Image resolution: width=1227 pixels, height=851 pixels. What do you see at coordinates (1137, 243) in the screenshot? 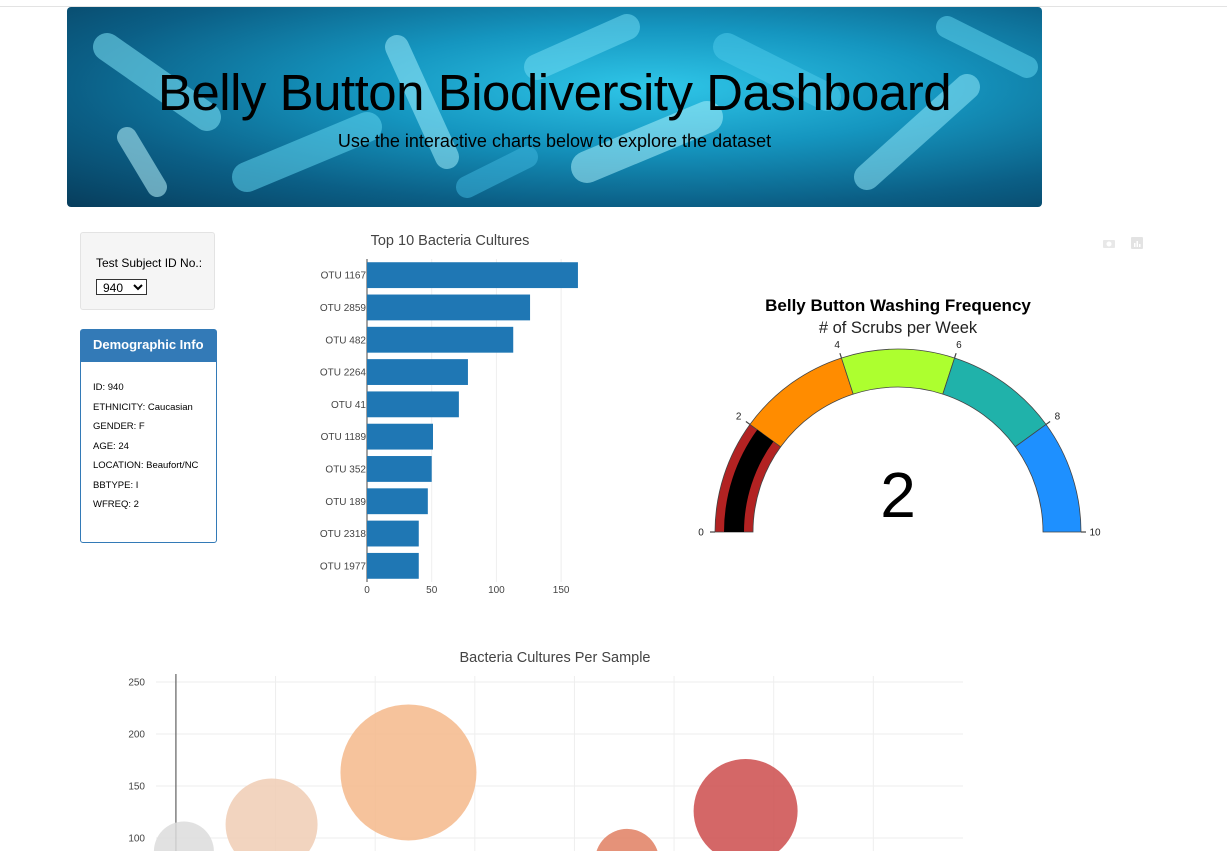
I see `plotly-logo-icon` at bounding box center [1137, 243].